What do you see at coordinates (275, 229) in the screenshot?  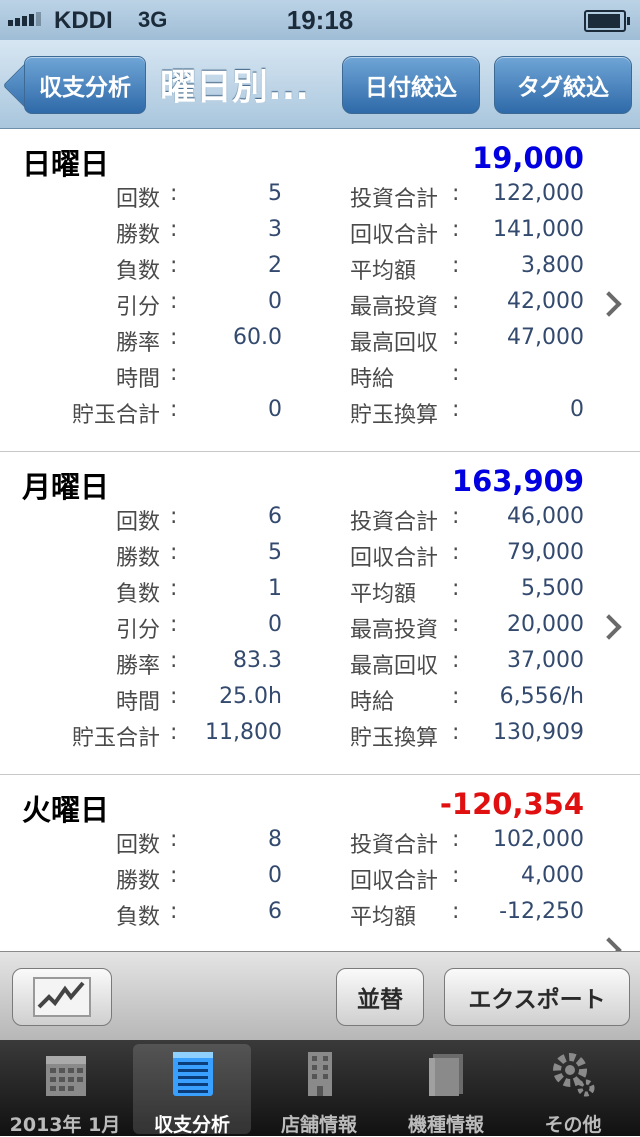 I see `stat-value: 3` at bounding box center [275, 229].